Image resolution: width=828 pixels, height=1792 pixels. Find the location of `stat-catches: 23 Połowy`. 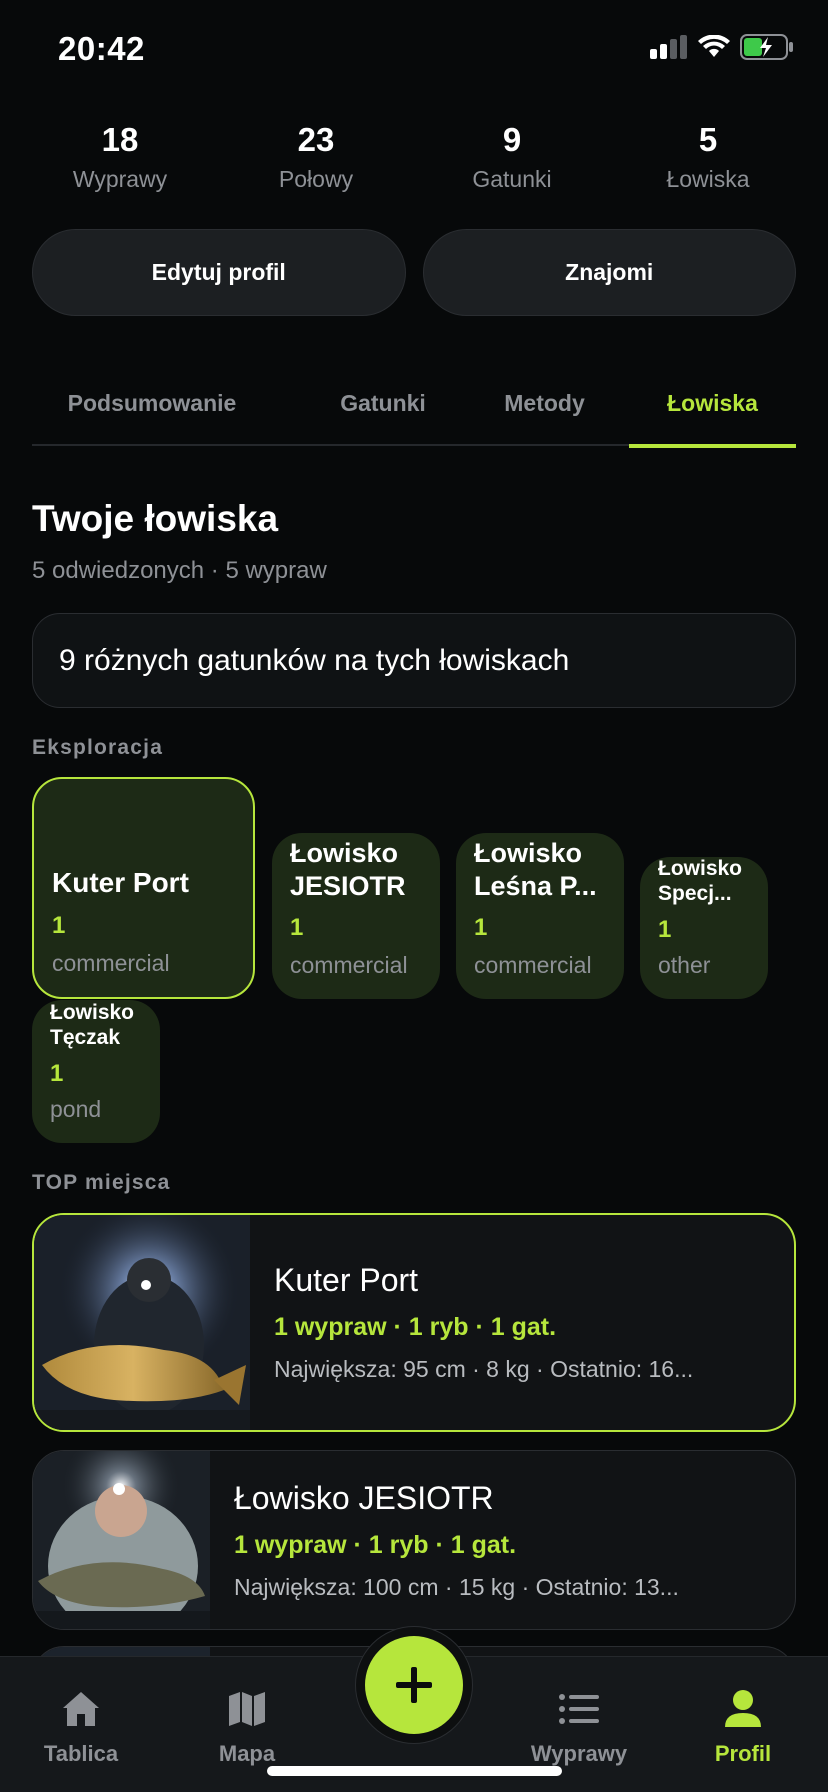

stat-catches: 23 Połowy is located at coordinates (316, 155).